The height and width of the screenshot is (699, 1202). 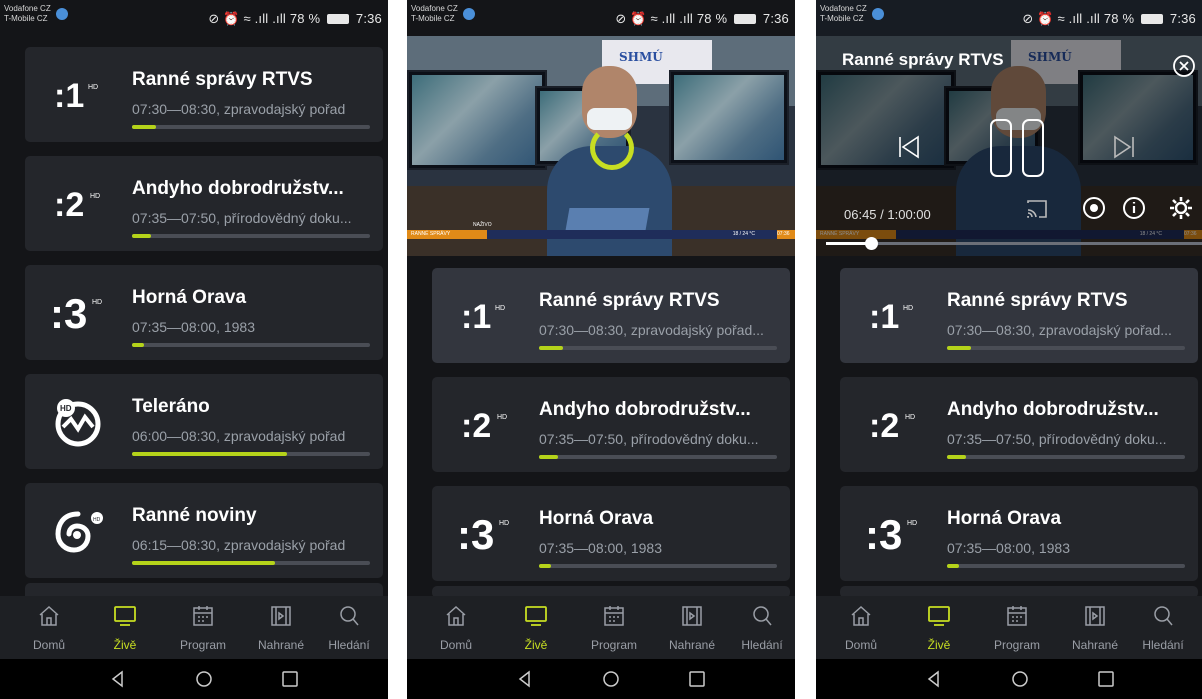 I want to click on carrier-2: T-Mobile CZ, so click(x=433, y=18).